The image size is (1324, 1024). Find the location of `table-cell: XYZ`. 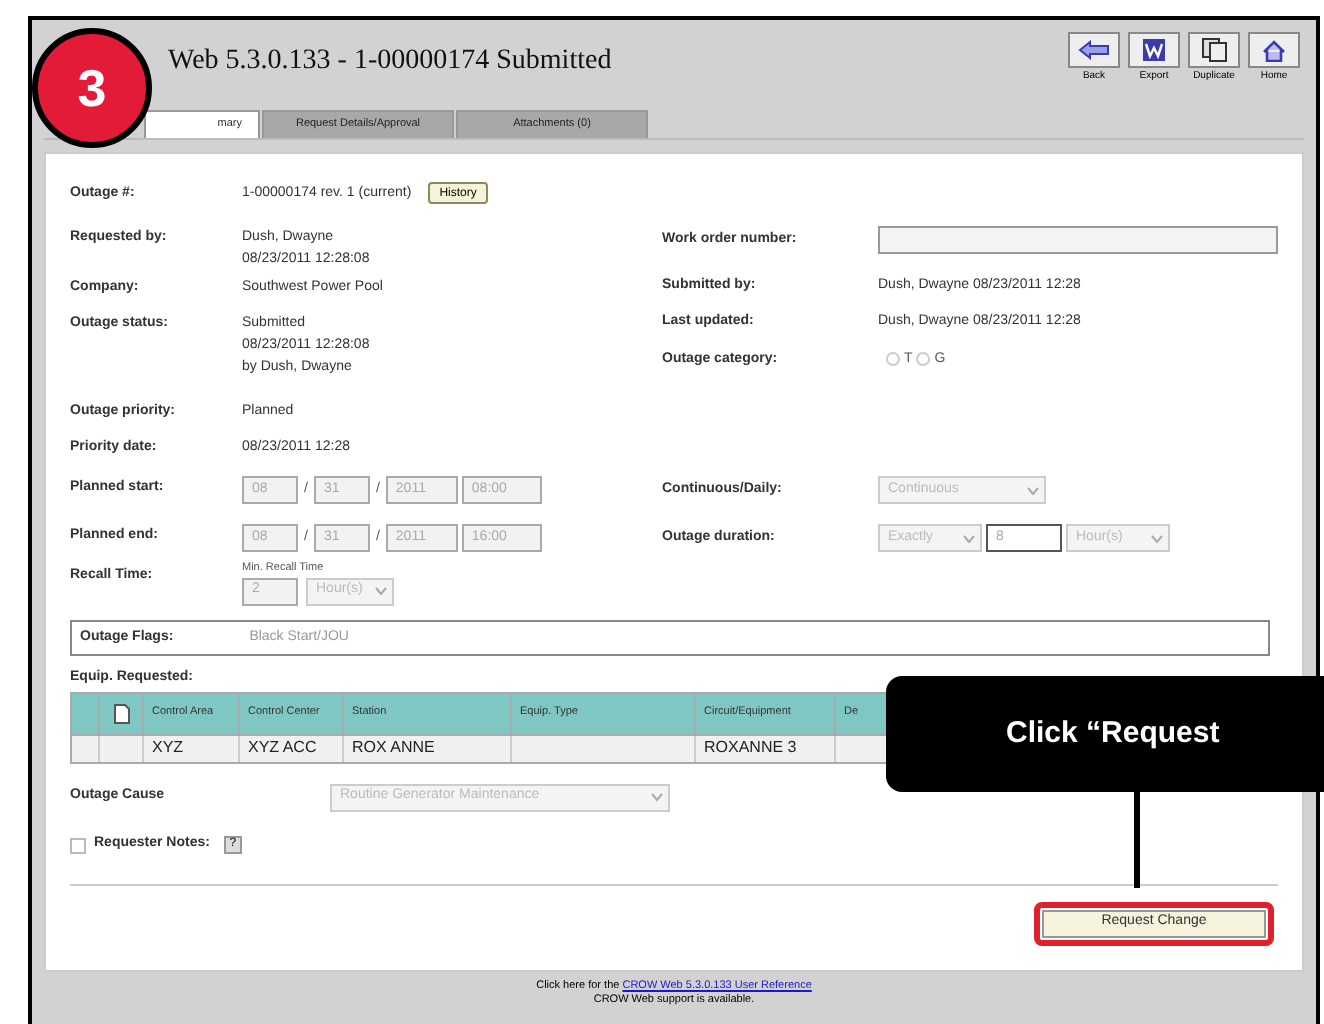

table-cell: XYZ is located at coordinates (192, 748).